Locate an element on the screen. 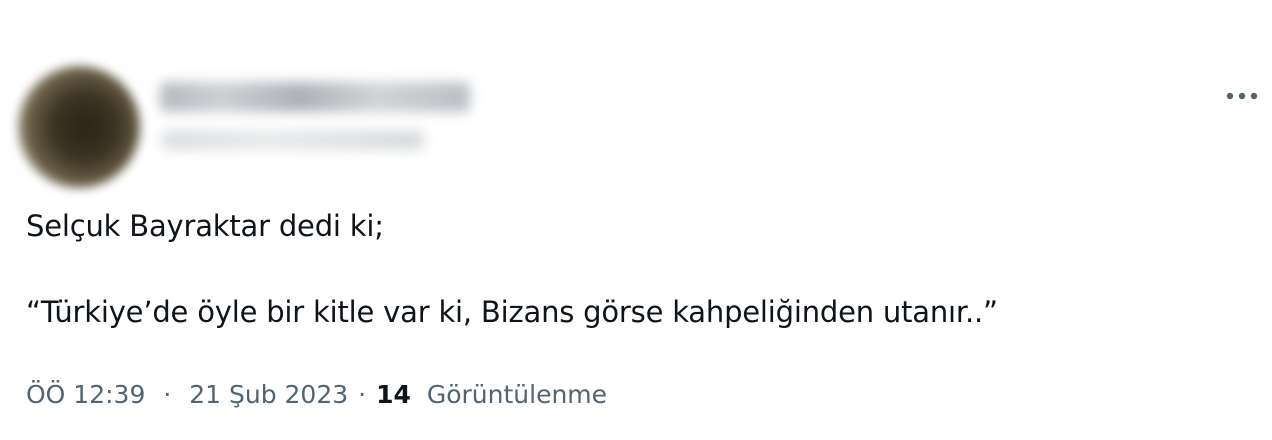 The width and height of the screenshot is (1272, 440). avatar is located at coordinates (79, 127).